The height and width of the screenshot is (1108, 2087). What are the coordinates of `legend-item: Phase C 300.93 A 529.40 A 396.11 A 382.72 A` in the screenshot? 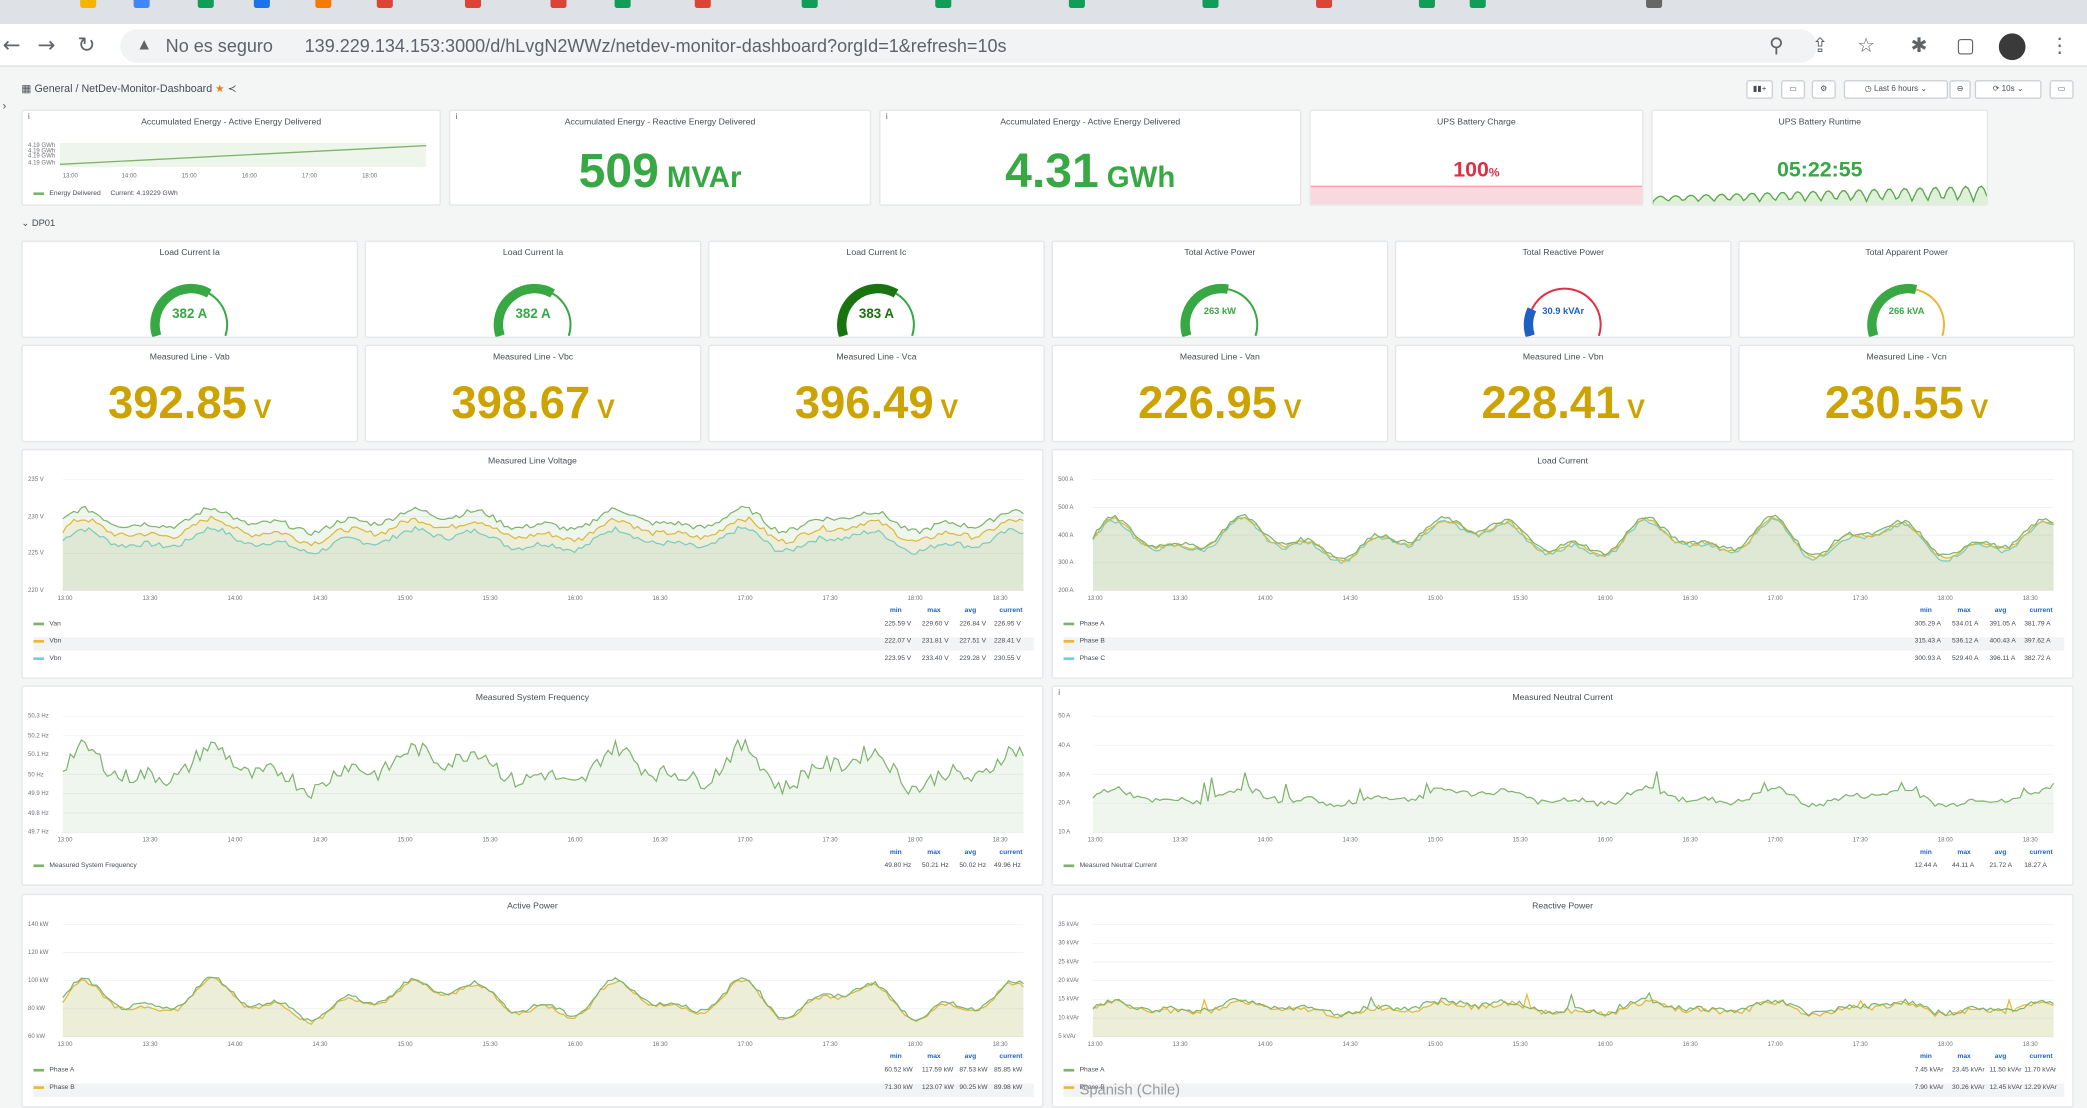 It's located at (1564, 661).